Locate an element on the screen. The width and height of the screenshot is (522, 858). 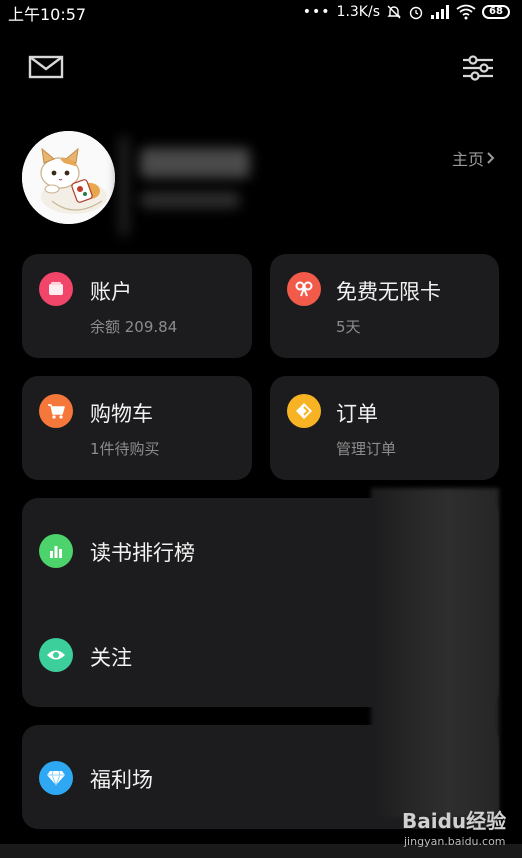
status-time: 上午10:57 is located at coordinates (47, 14).